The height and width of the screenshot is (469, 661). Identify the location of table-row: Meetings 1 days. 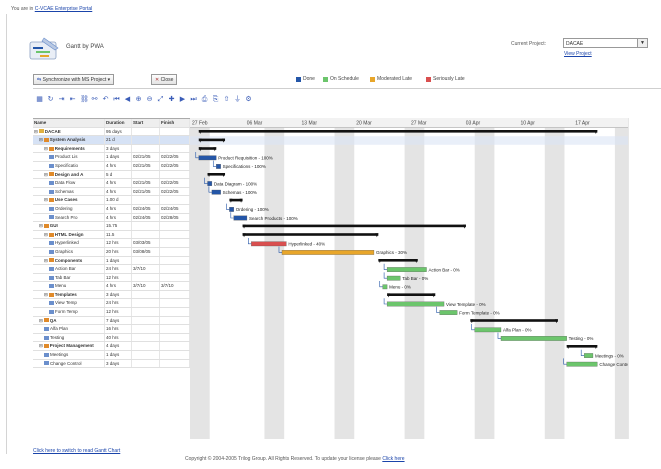
(111, 355).